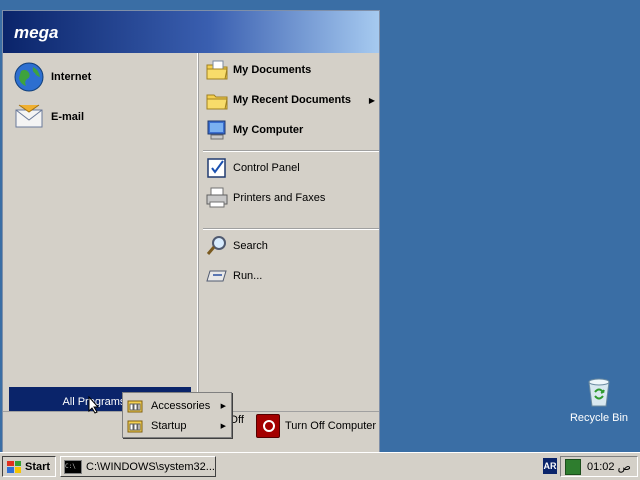 This screenshot has height=480, width=640. I want to click on all-programs-submenu: Accessories ▶ Startup ▶, so click(177, 415).